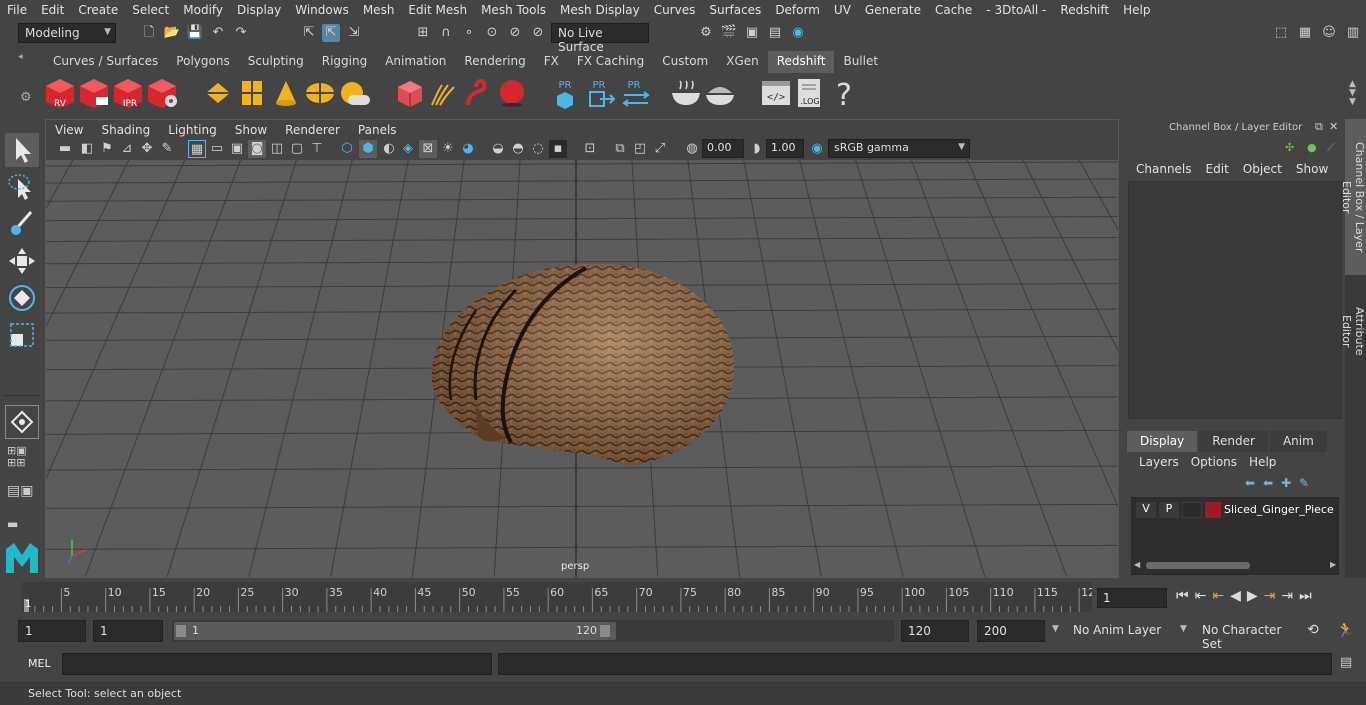 This screenshot has height=705, width=1366. What do you see at coordinates (344, 62) in the screenshot?
I see `shelf-tab-rigging: Rigging` at bounding box center [344, 62].